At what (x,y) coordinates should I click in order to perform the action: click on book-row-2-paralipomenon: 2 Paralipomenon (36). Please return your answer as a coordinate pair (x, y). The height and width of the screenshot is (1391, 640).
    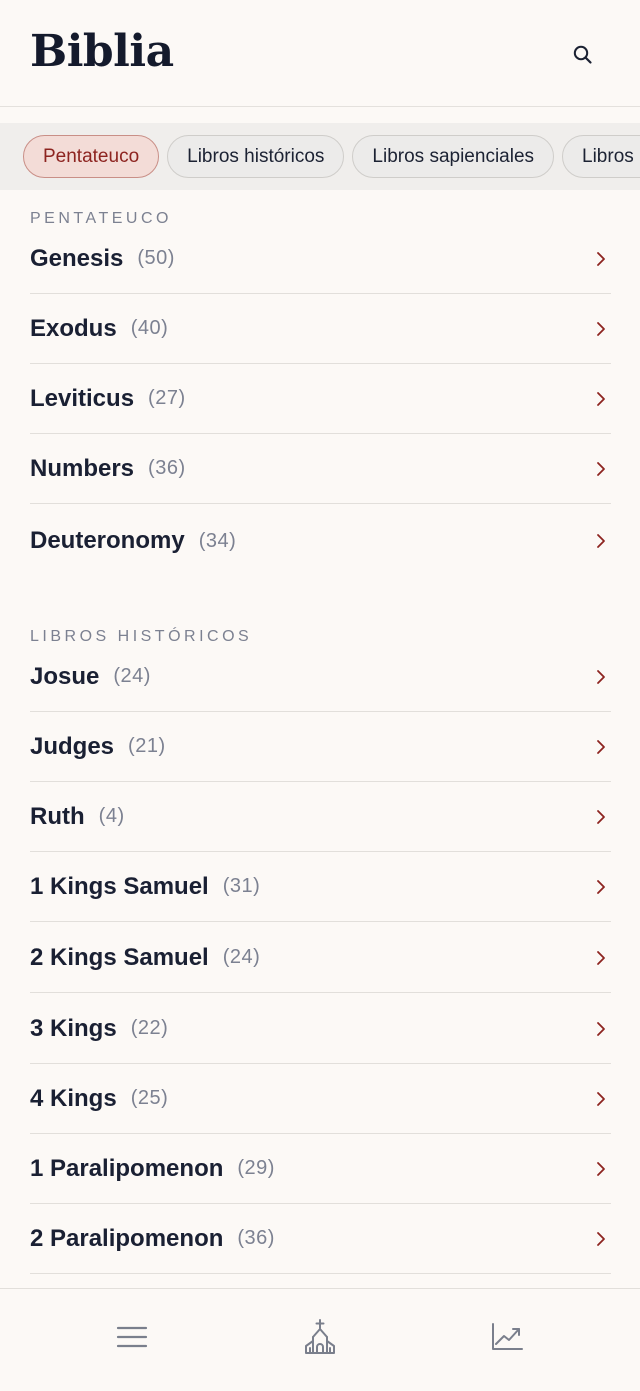
    Looking at the image, I should click on (320, 1239).